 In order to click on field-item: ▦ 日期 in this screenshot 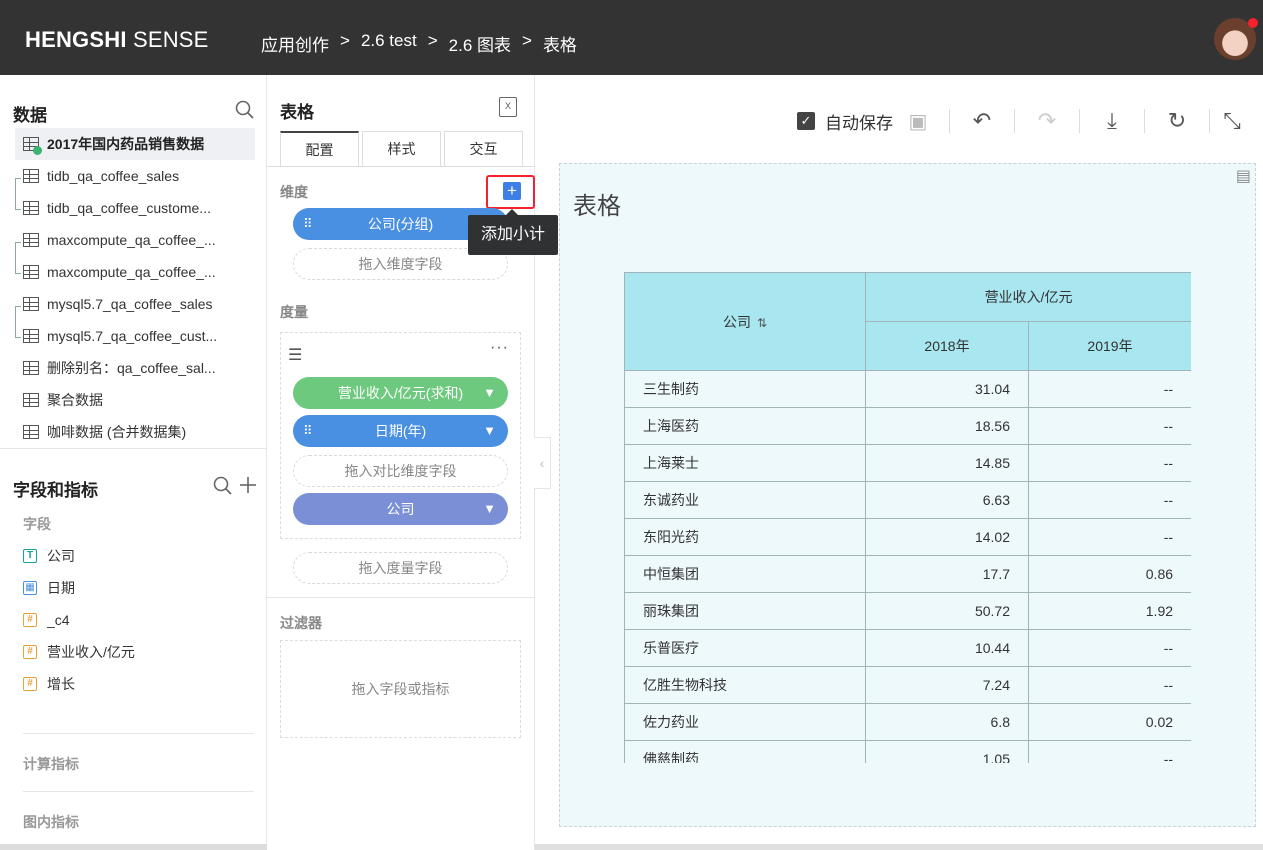, I will do `click(49, 588)`.